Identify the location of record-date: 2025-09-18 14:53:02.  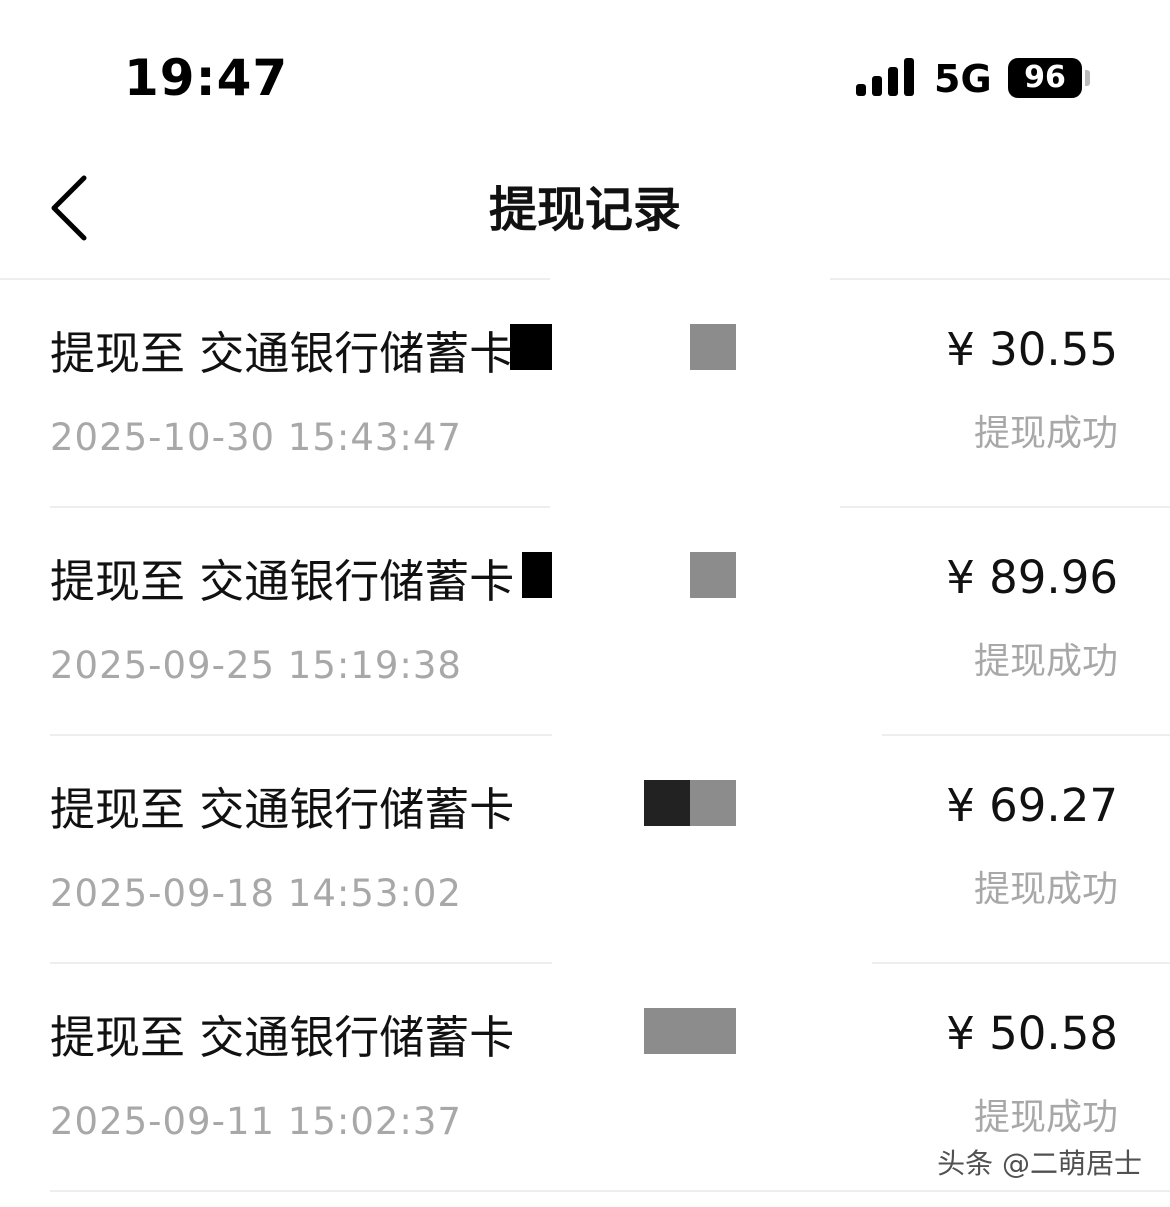
(256, 893).